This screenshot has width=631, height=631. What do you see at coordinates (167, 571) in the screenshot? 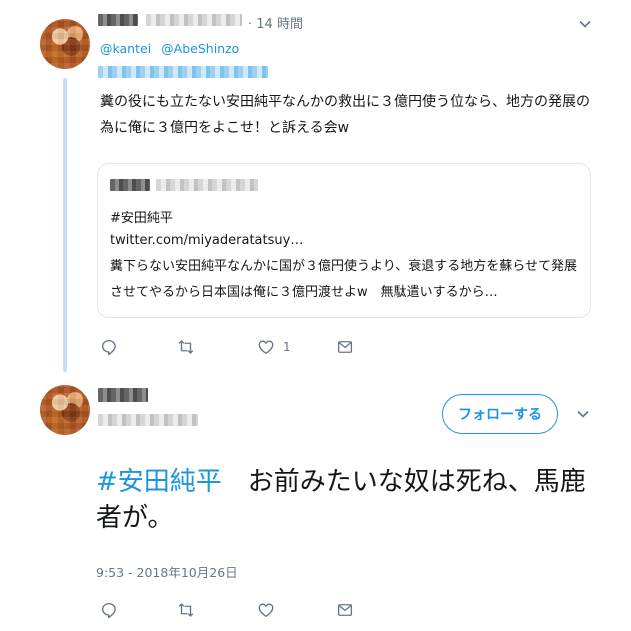
I see `tweet-timestamp: 9:53 - 2018年10月26日` at bounding box center [167, 571].